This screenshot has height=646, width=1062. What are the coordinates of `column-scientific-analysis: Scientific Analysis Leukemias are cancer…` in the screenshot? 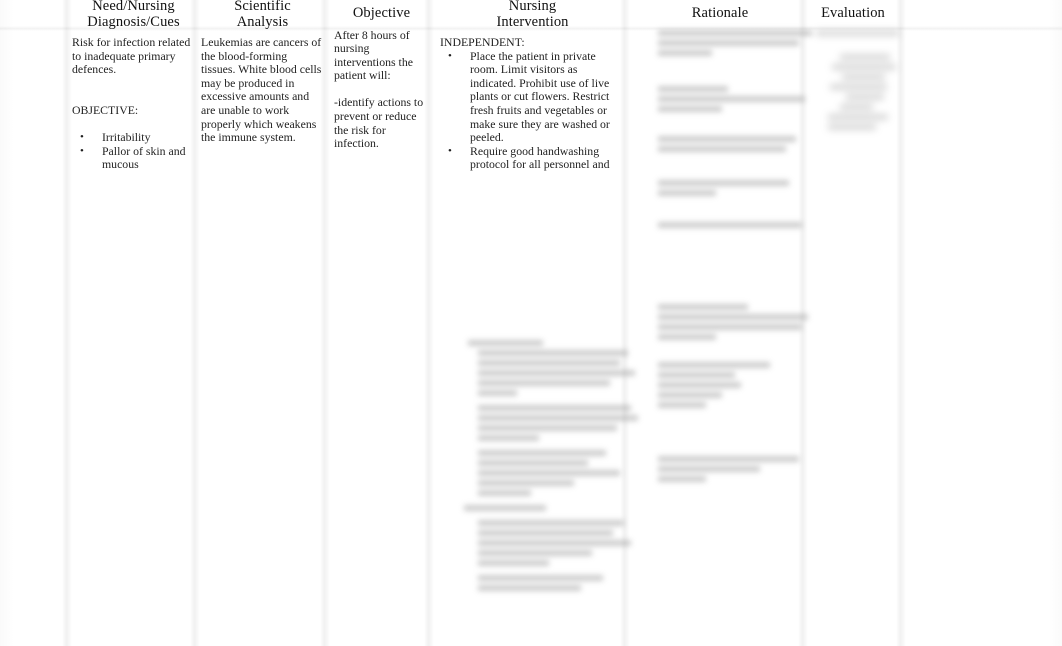 It's located at (262, 72).